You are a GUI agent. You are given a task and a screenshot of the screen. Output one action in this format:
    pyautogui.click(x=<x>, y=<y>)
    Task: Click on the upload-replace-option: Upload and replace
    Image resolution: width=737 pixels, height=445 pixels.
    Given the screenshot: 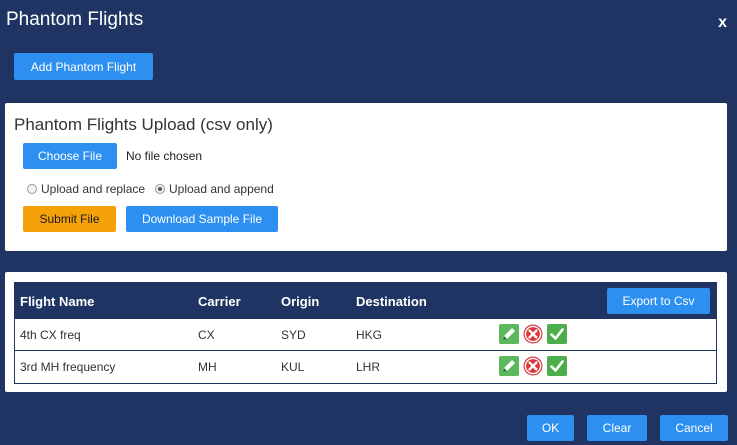 What is the action you would take?
    pyautogui.click(x=86, y=189)
    